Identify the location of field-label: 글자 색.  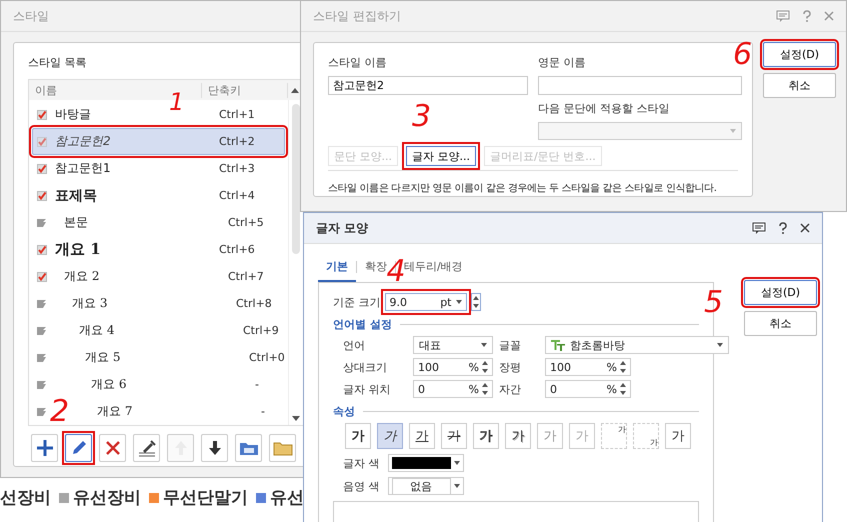
(361, 463).